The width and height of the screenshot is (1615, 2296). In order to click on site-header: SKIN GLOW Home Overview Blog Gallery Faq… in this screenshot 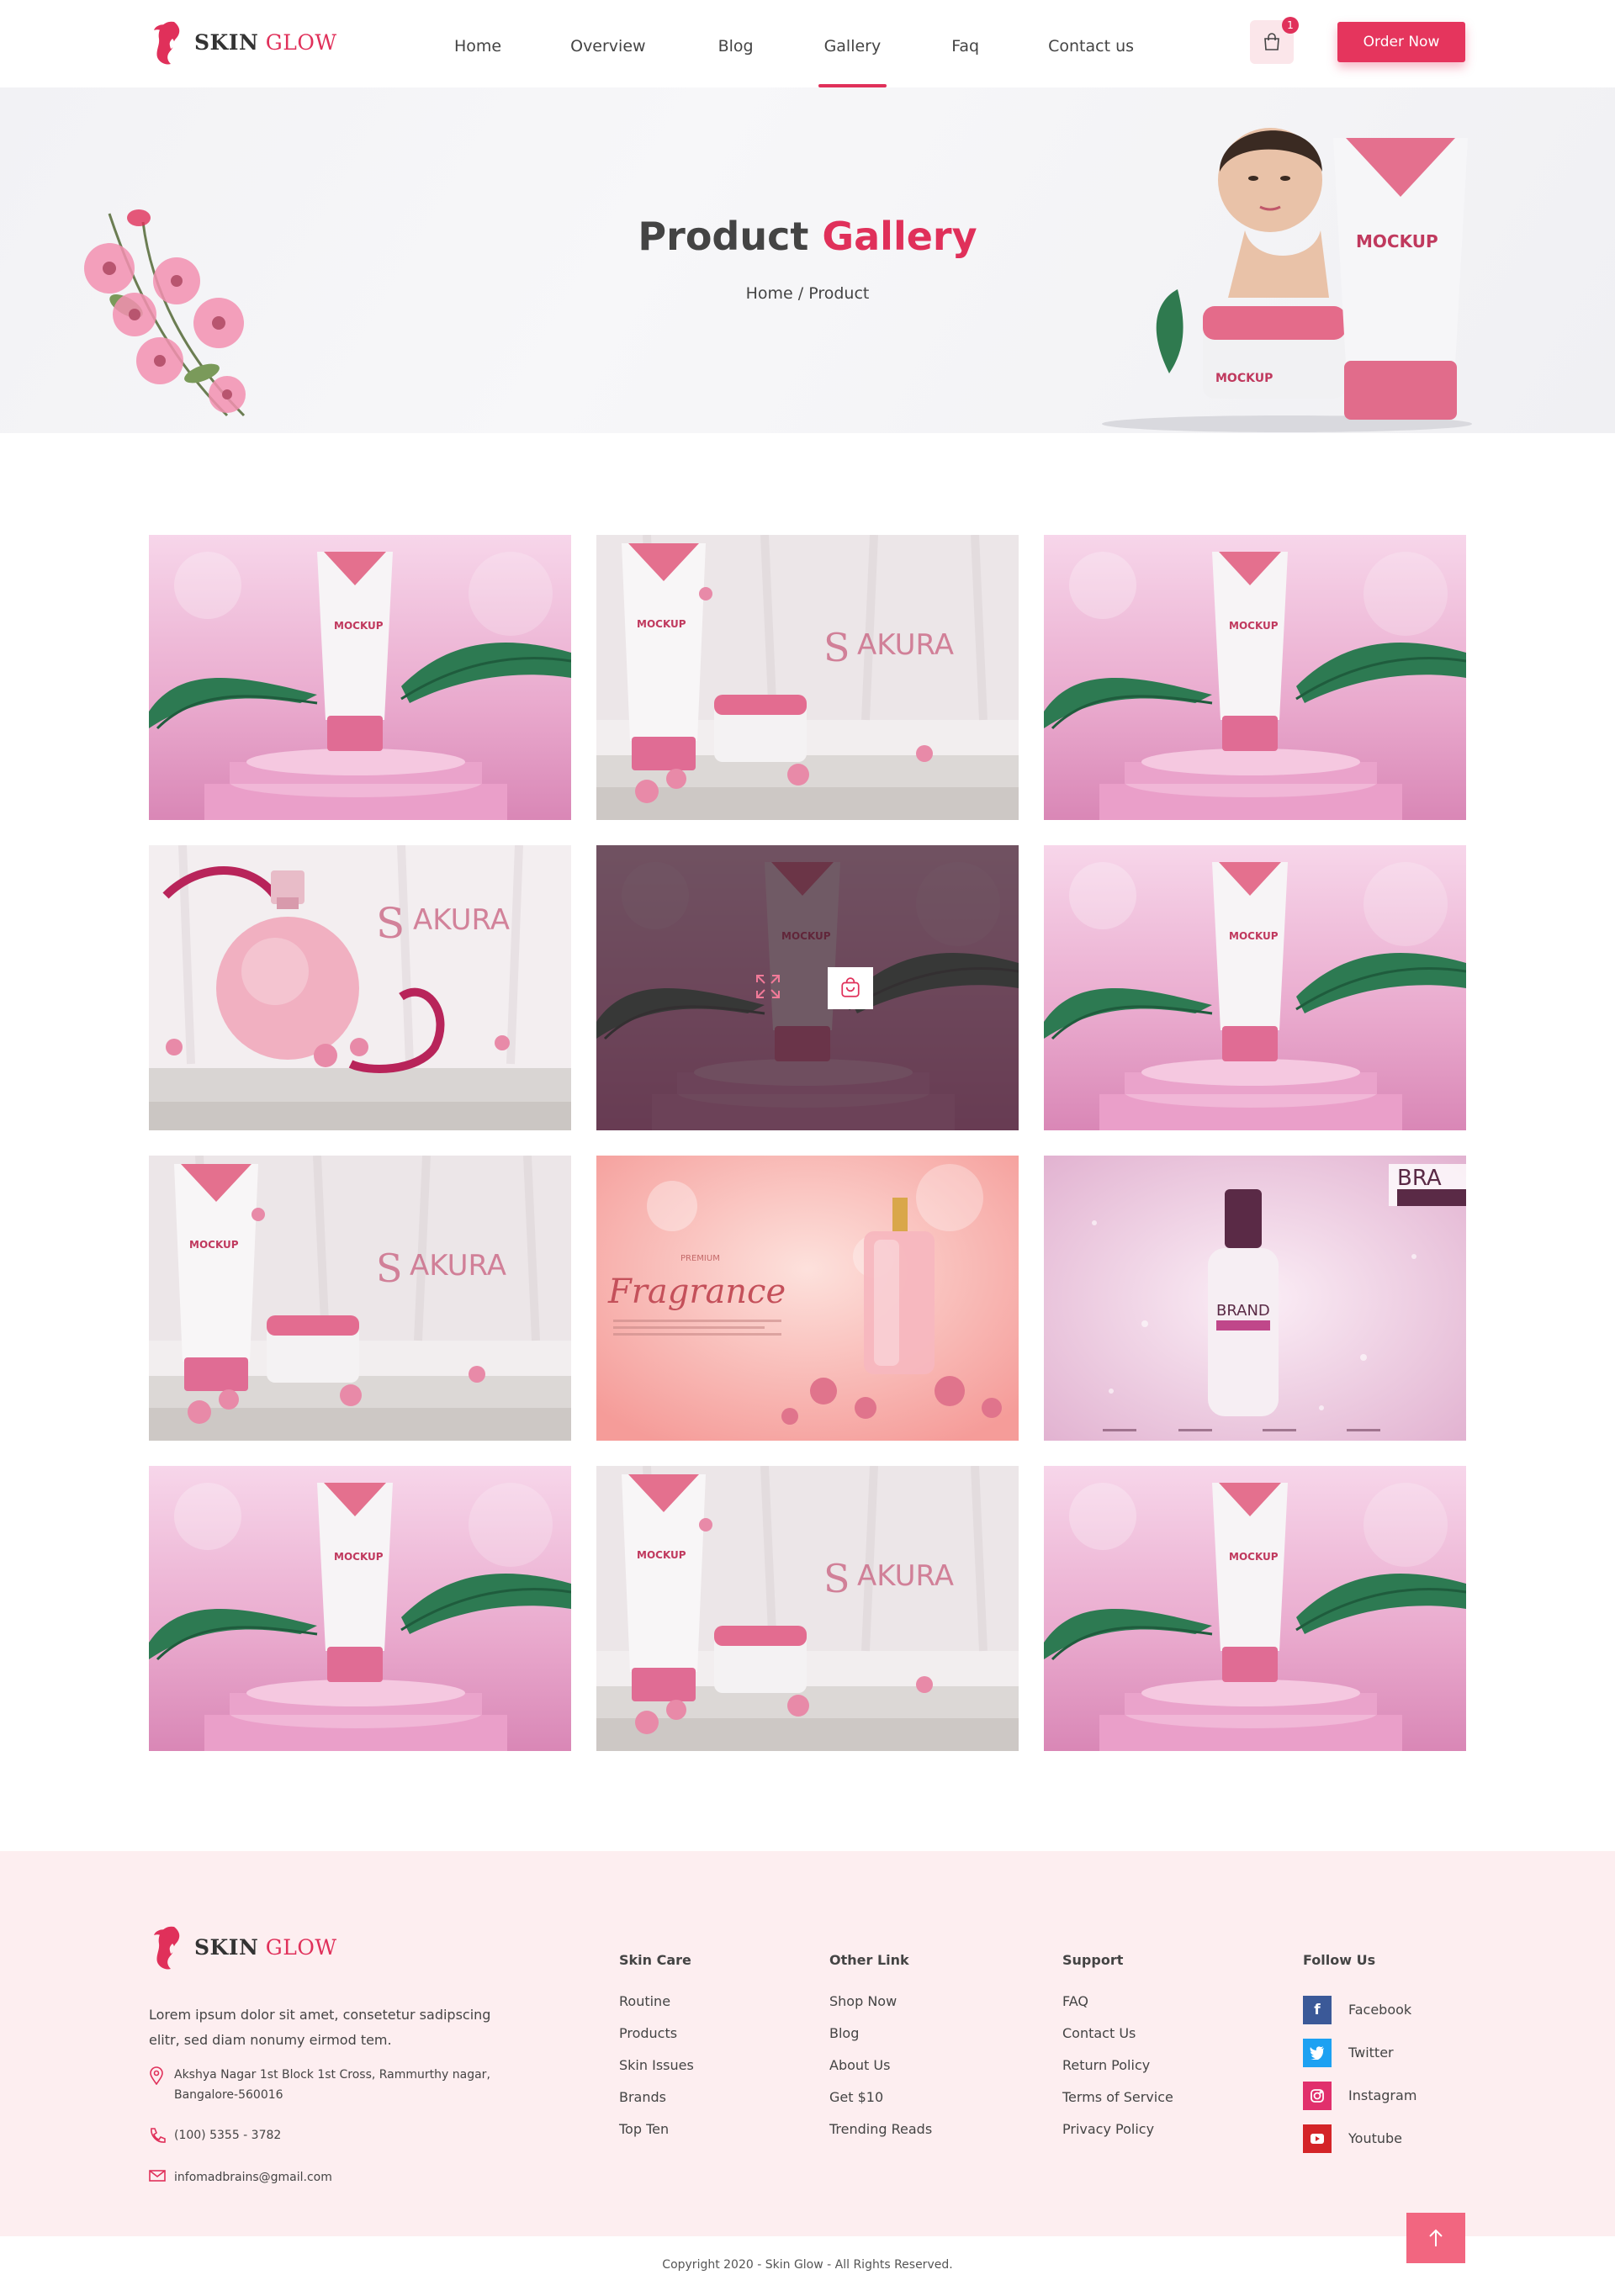, I will do `click(807, 43)`.